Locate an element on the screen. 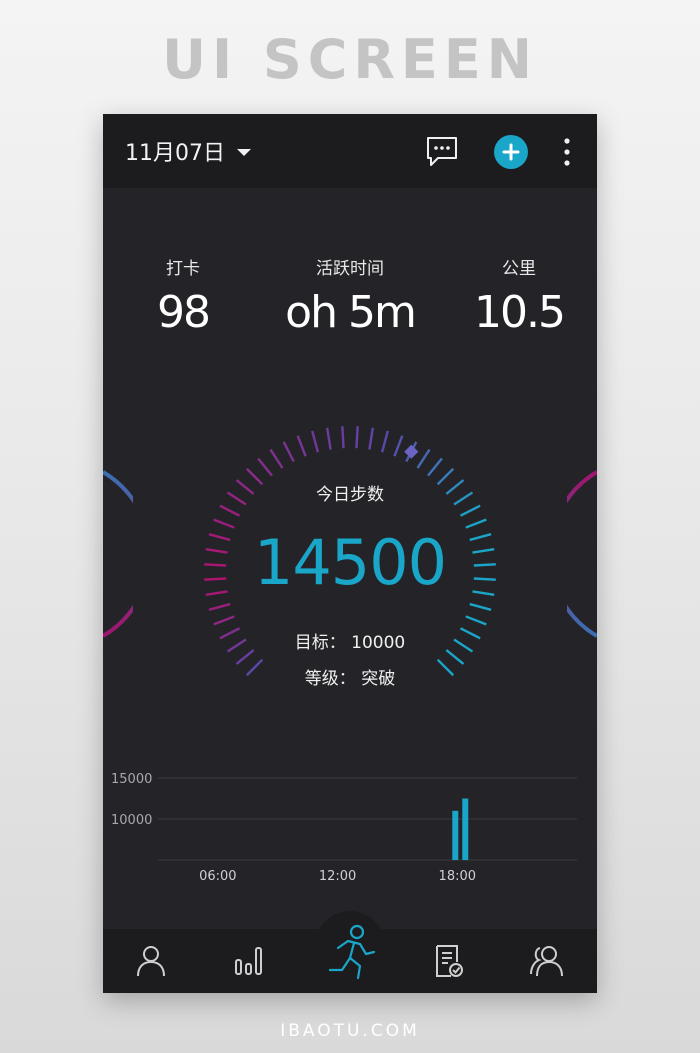 Image resolution: width=700 pixels, height=1053 pixels. stat-label: 活跃时间 is located at coordinates (350, 269).